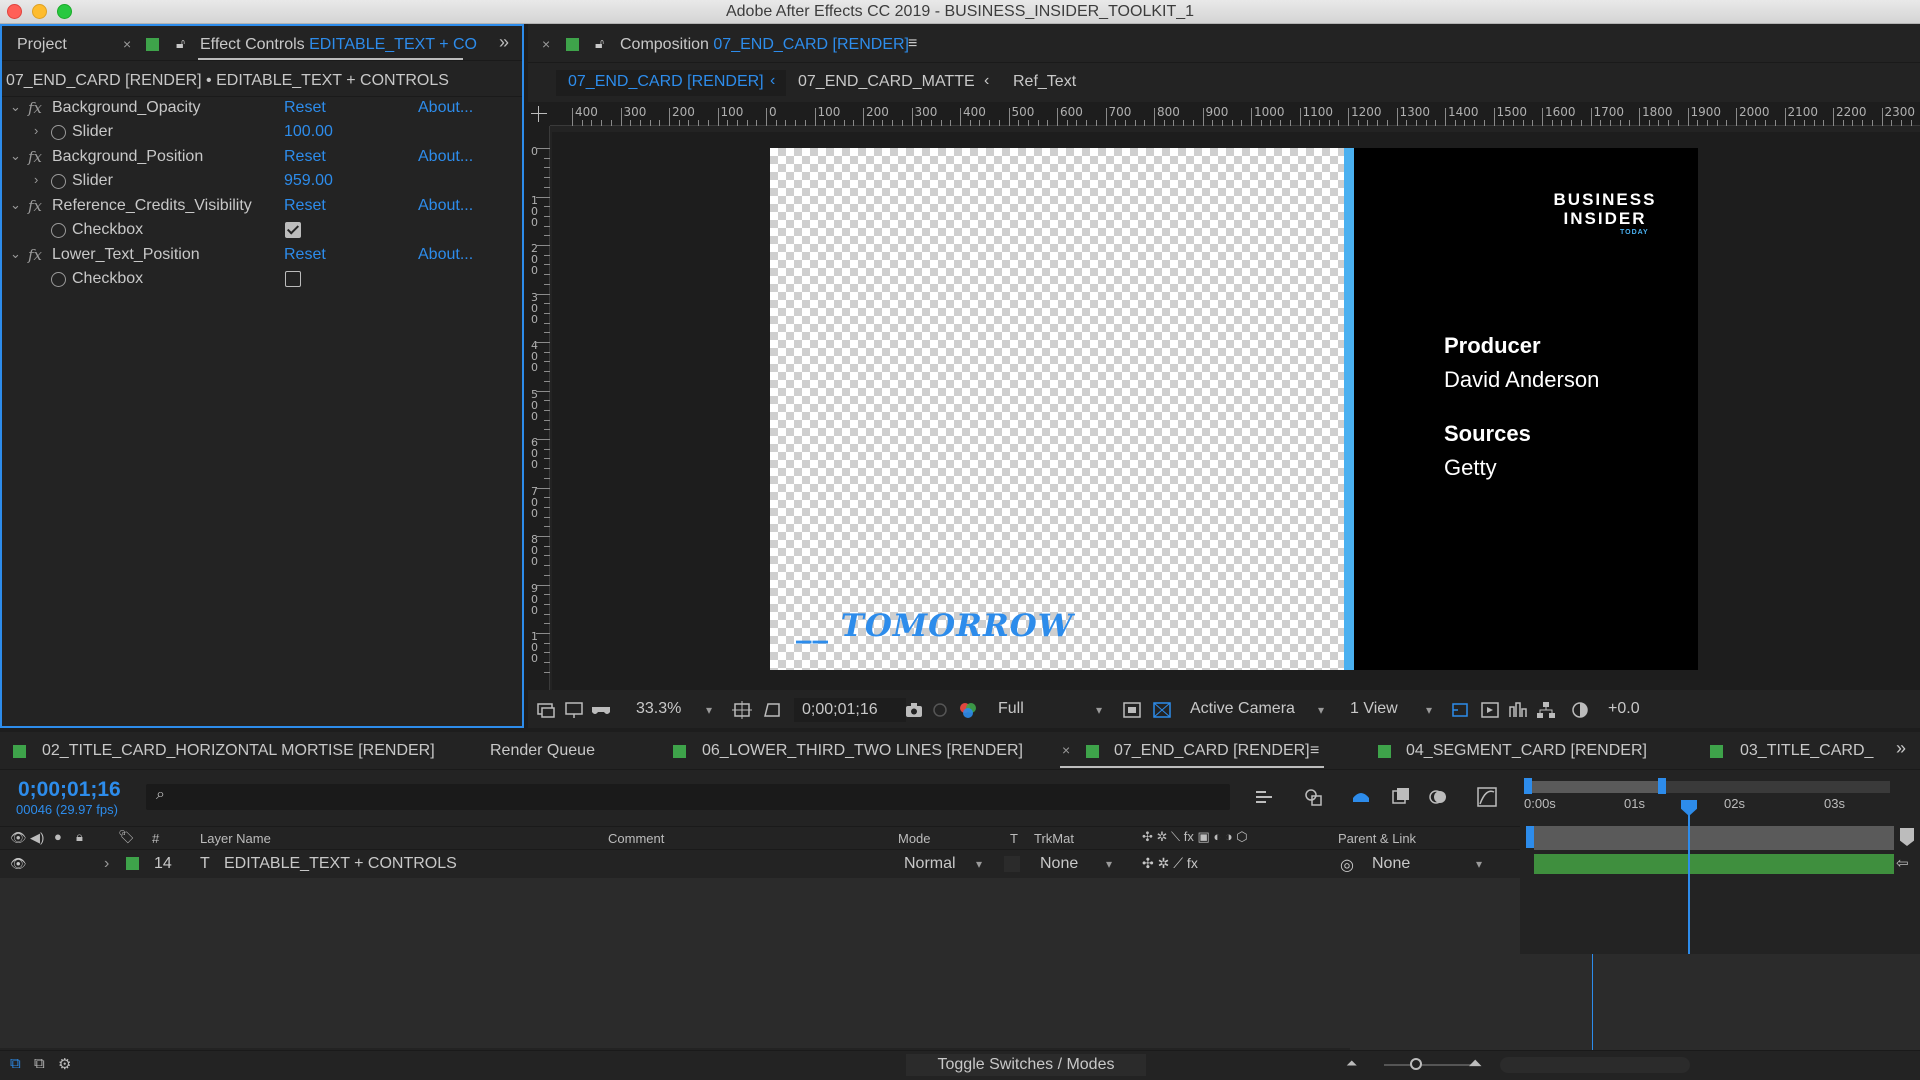  What do you see at coordinates (930, 864) in the screenshot?
I see `layer-mode-select: Normal` at bounding box center [930, 864].